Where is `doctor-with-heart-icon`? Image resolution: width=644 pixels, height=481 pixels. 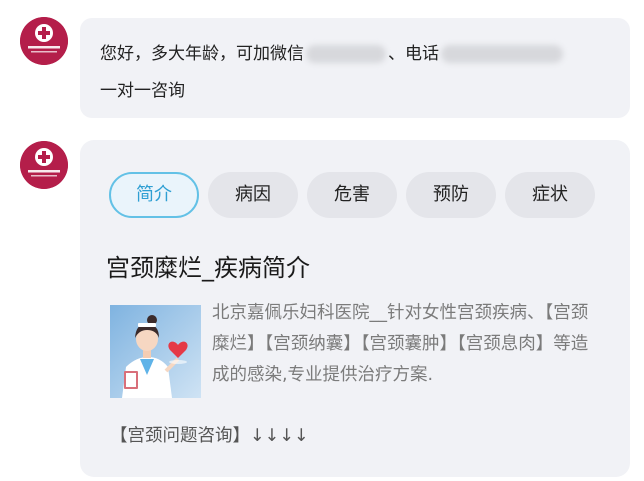
doctor-with-heart-icon is located at coordinates (155, 351).